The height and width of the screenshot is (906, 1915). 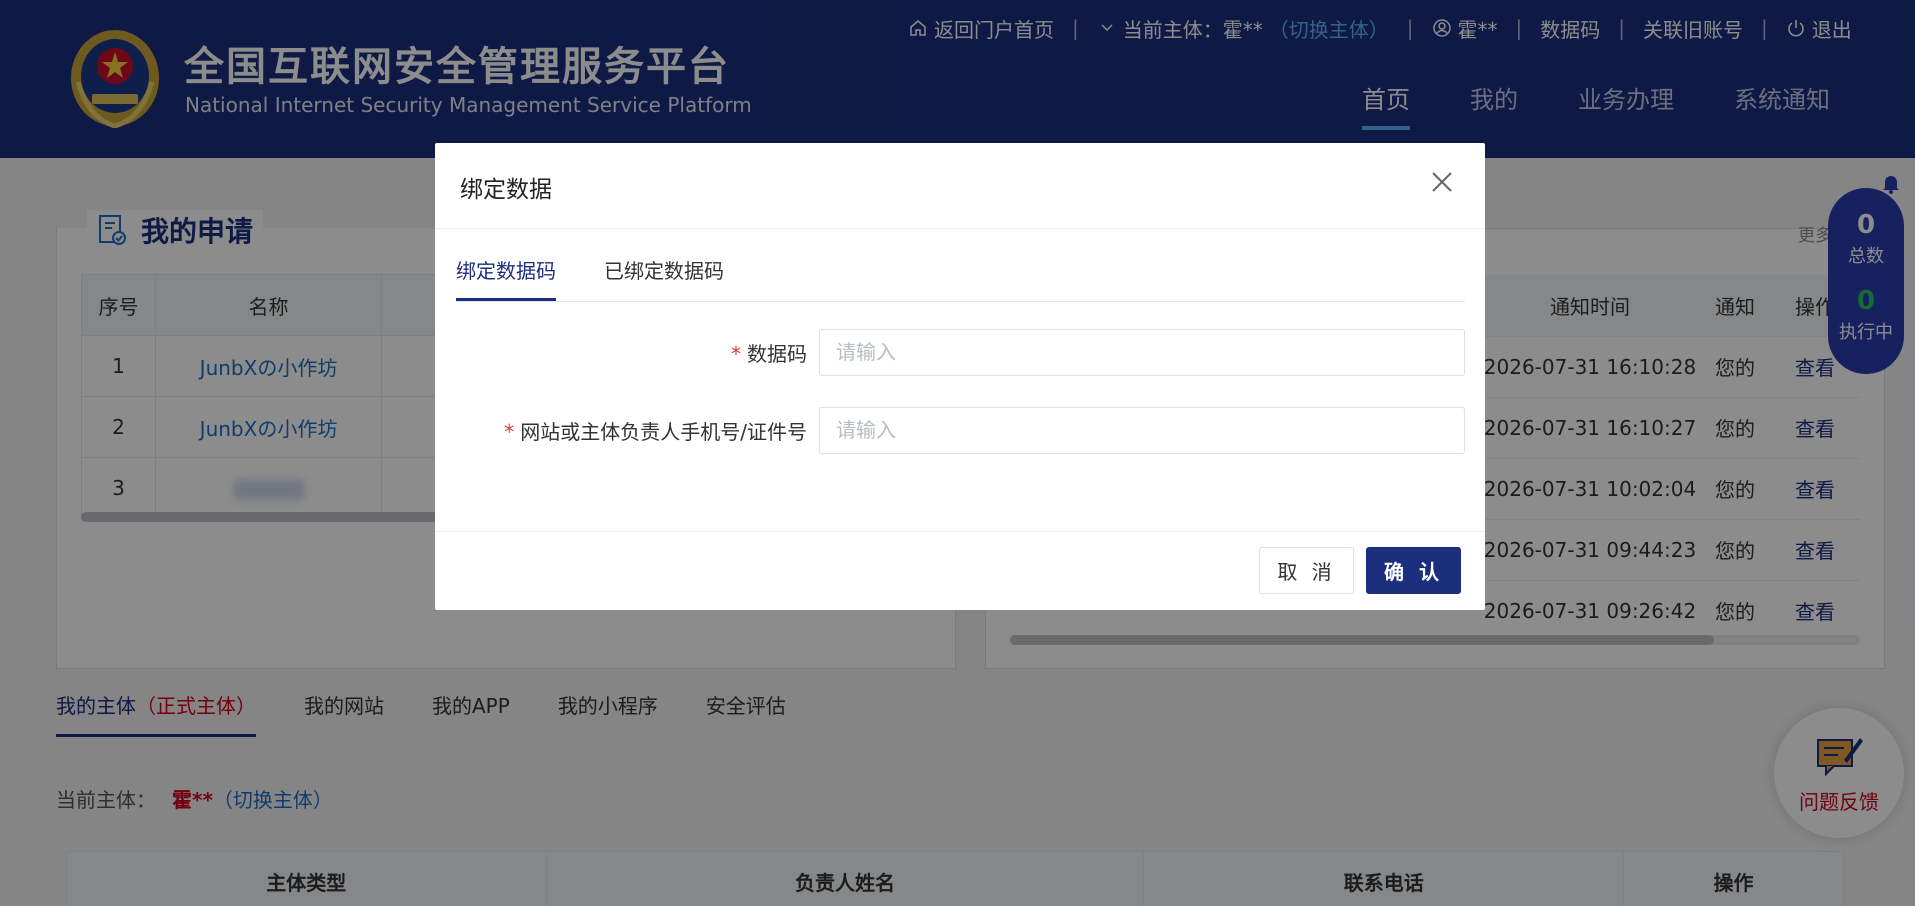 I want to click on cancel-button: 取 消, so click(x=1306, y=570).